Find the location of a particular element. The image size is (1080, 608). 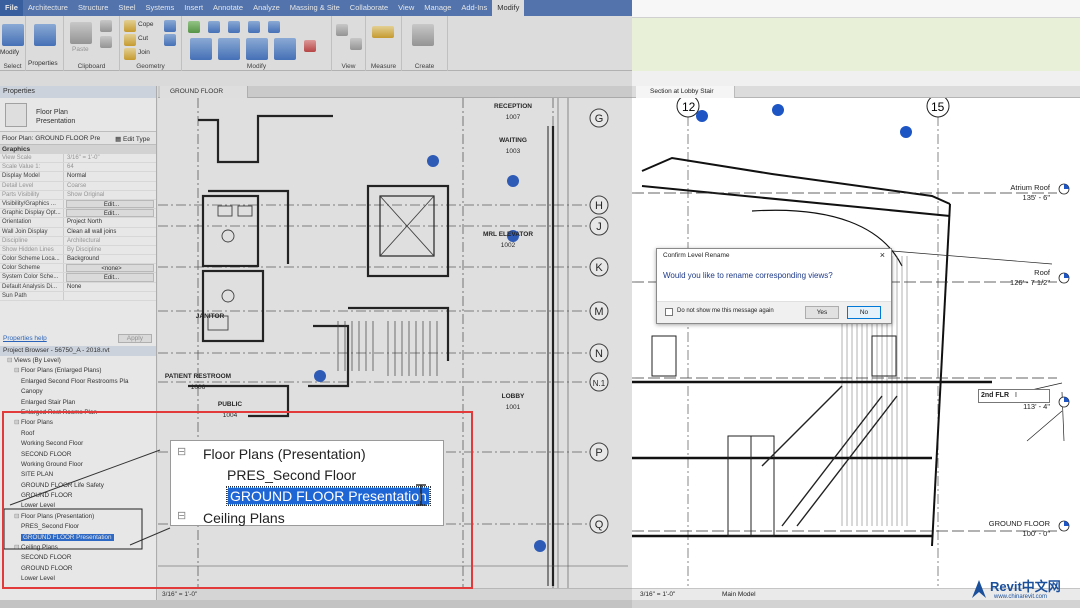

dialog-footer: Do not show me this message again Yes No is located at coordinates (774, 312).